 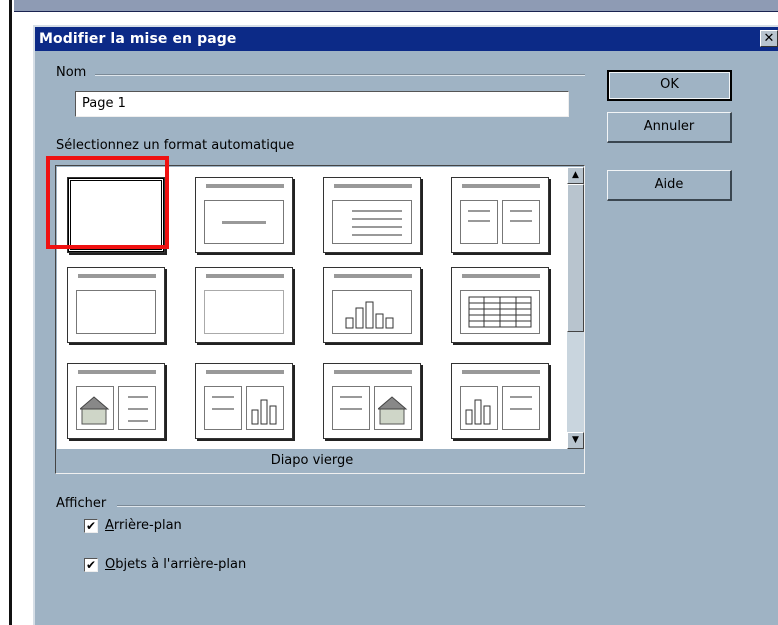 What do you see at coordinates (575, 258) in the screenshot?
I see `scroll-thumb` at bounding box center [575, 258].